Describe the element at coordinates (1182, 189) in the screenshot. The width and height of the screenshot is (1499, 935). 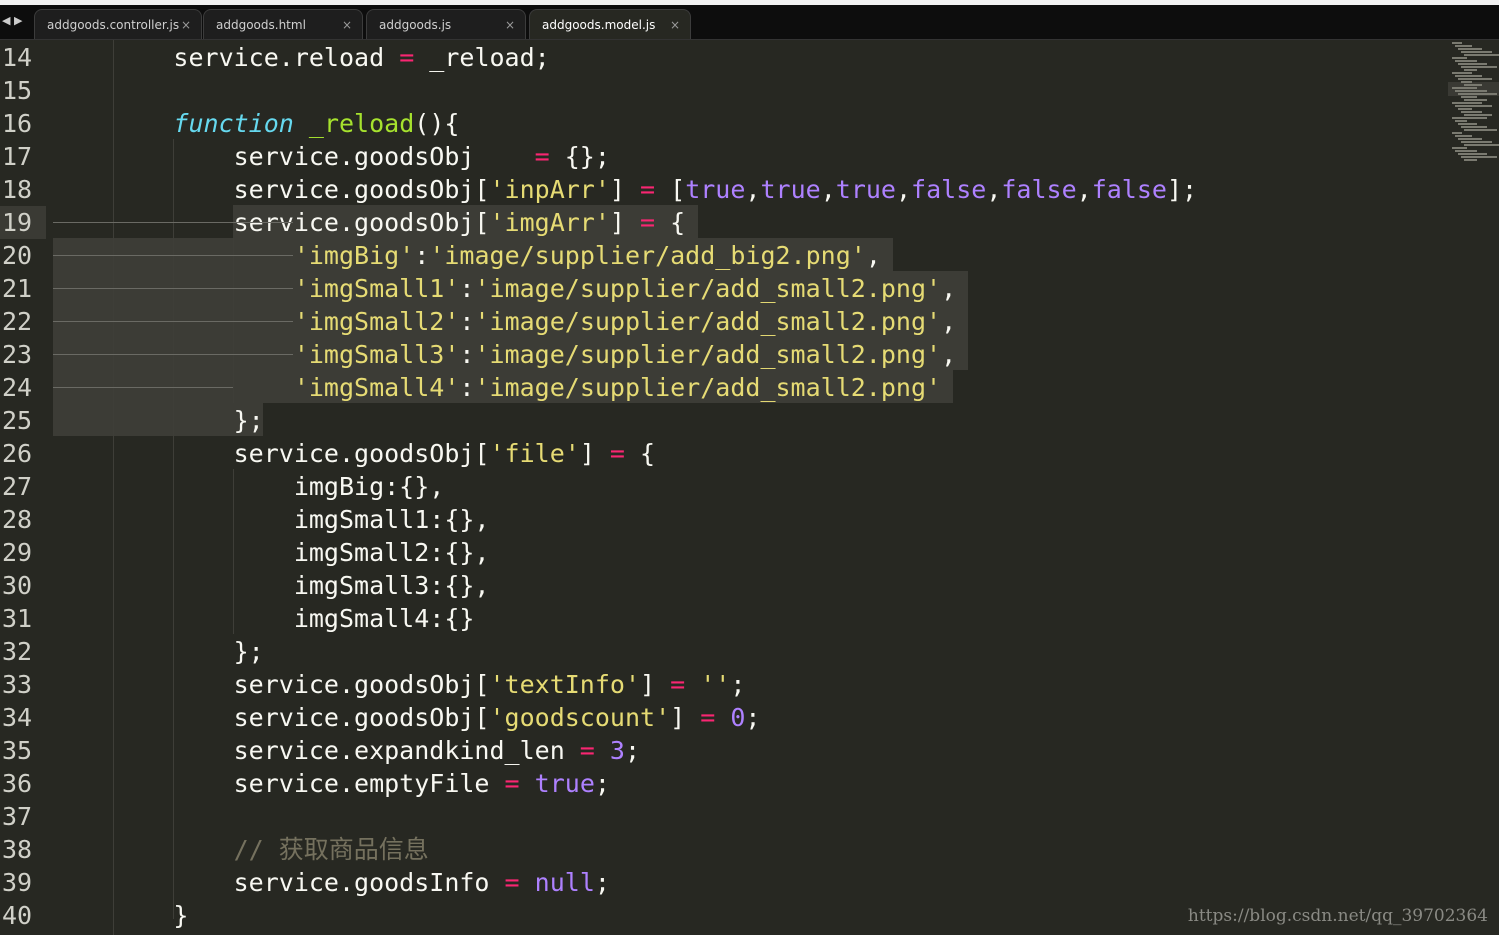
I see `code-token: ];` at that location.